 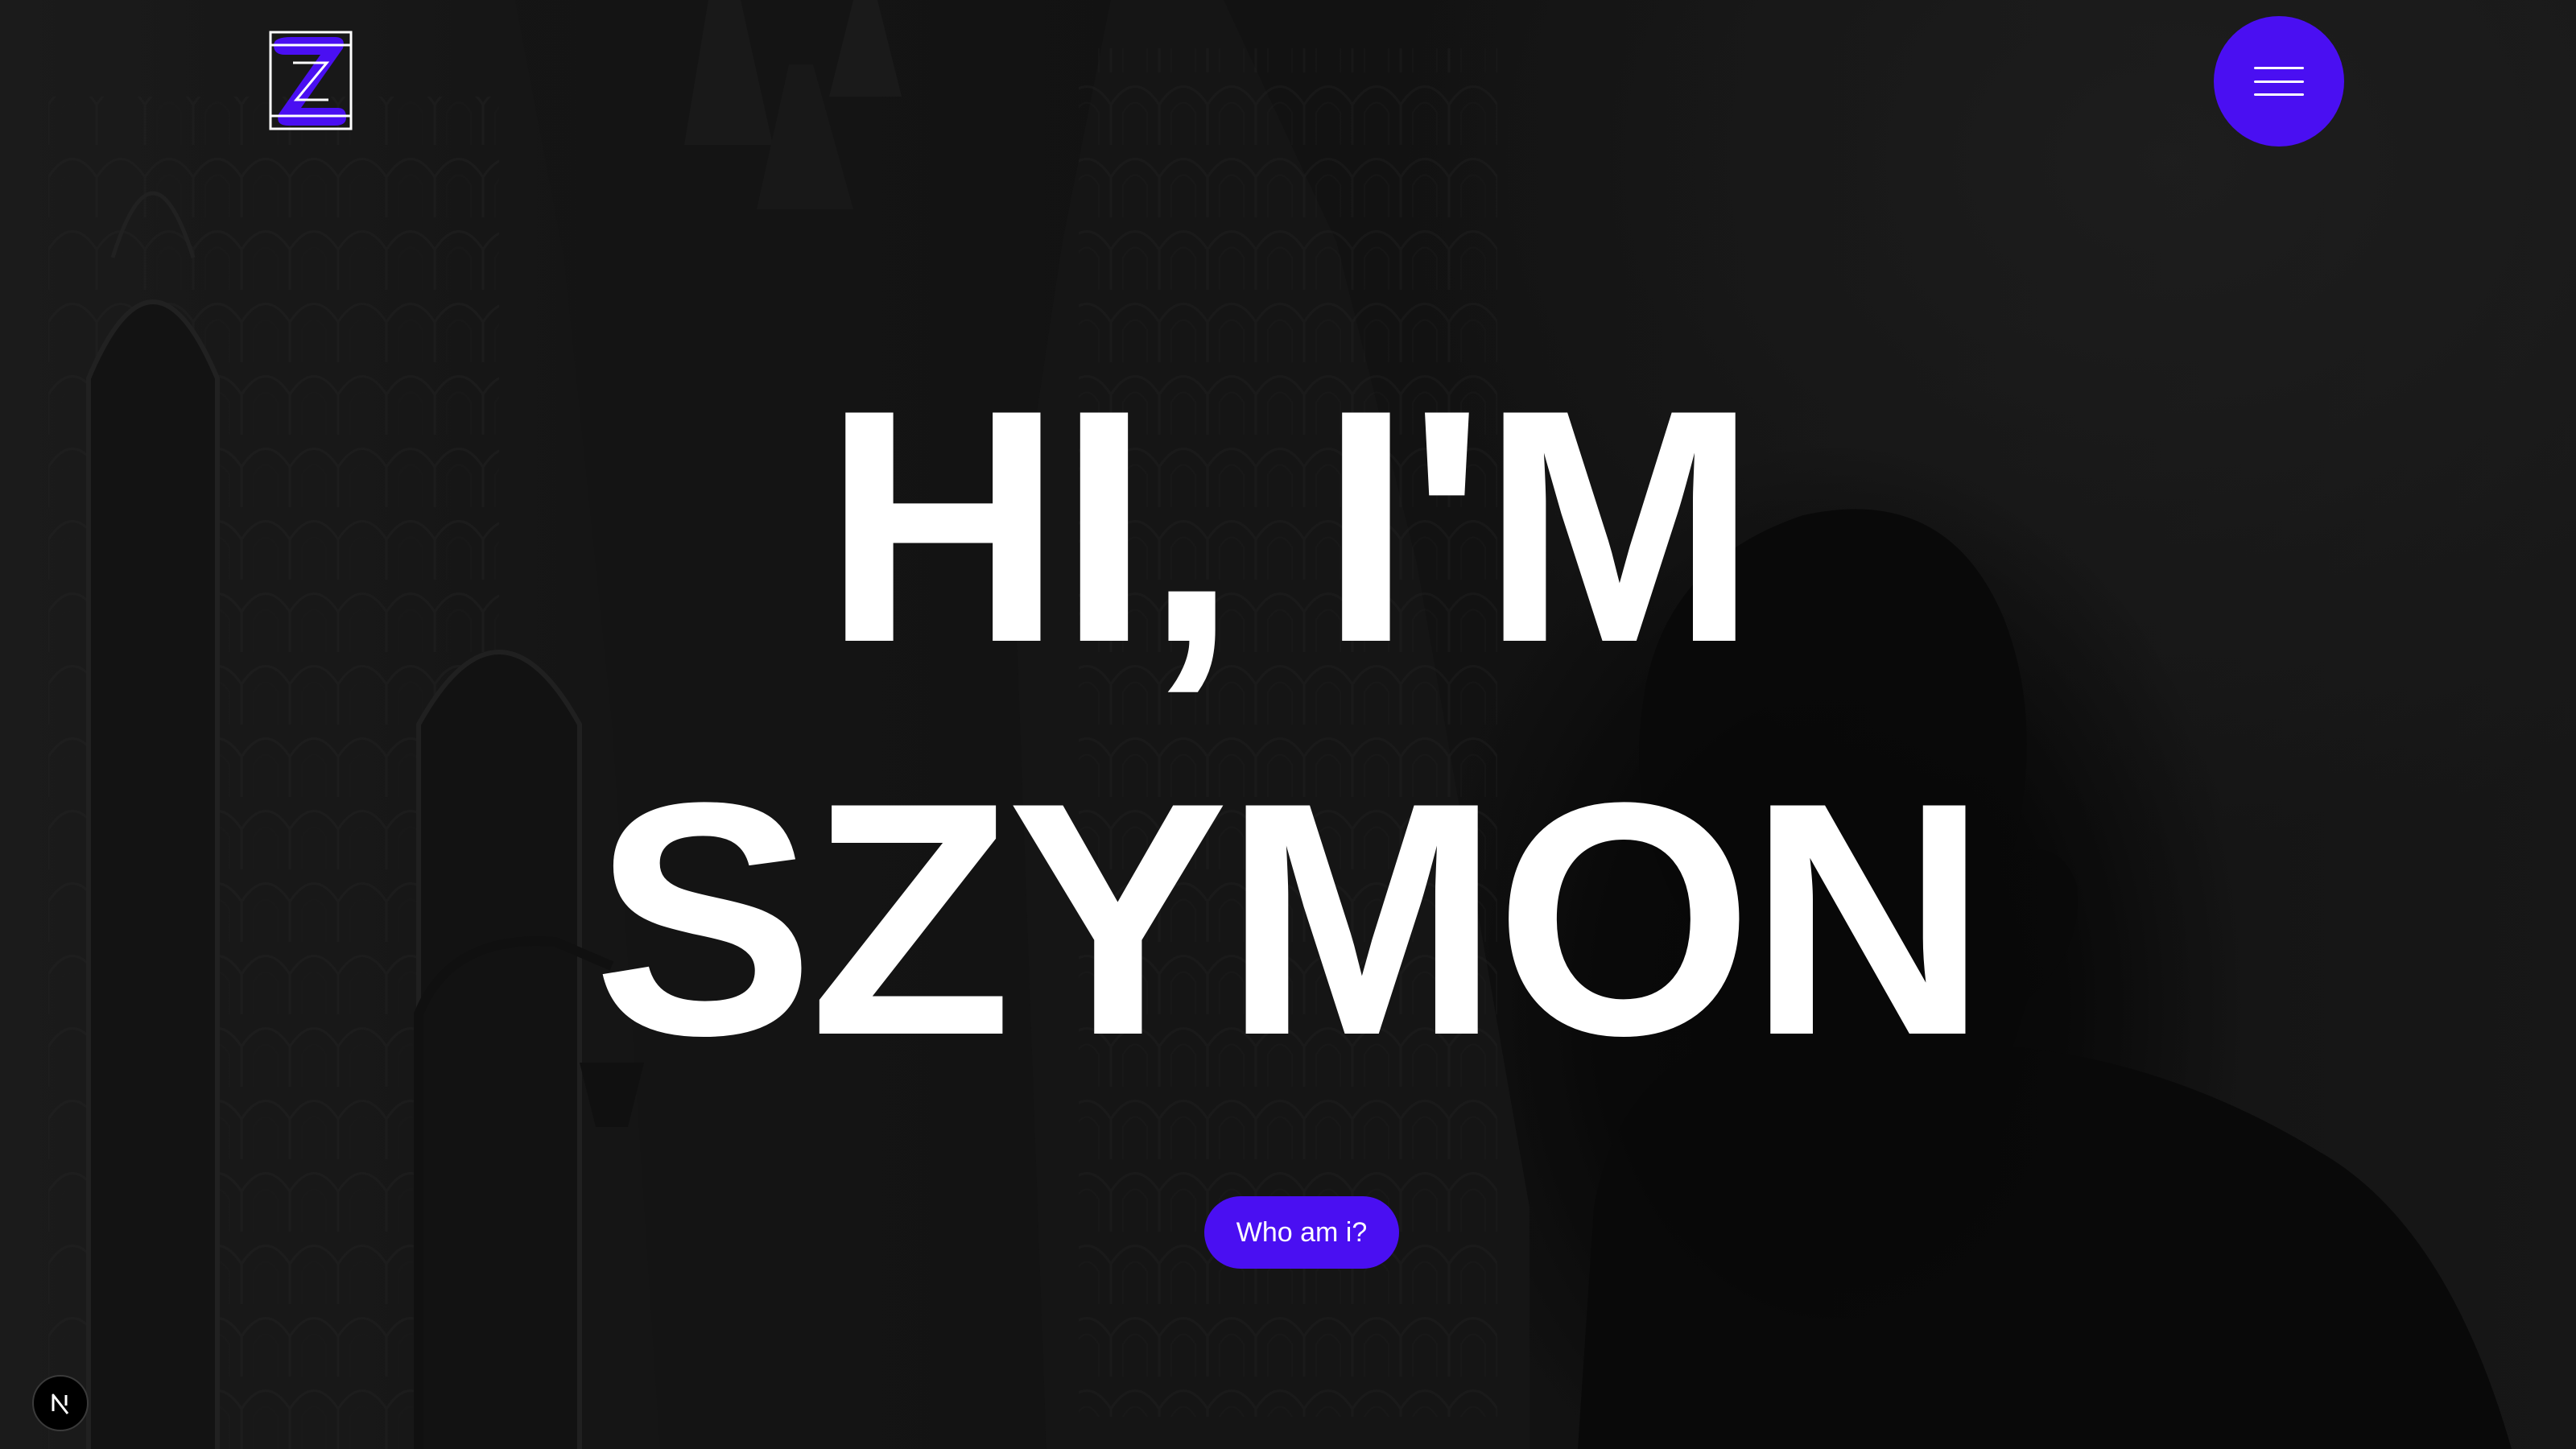 What do you see at coordinates (1301, 1232) in the screenshot?
I see `who-am-i-button: Who am i?` at bounding box center [1301, 1232].